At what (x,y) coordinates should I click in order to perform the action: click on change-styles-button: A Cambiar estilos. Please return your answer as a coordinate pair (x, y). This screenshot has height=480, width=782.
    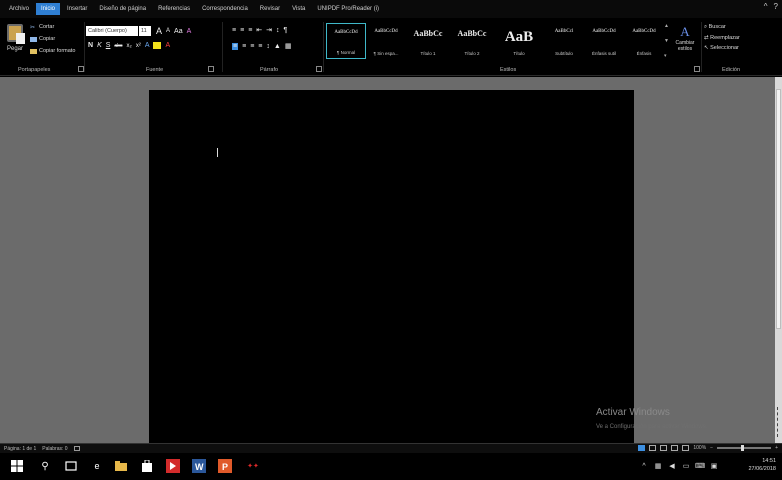
    Looking at the image, I should click on (685, 42).